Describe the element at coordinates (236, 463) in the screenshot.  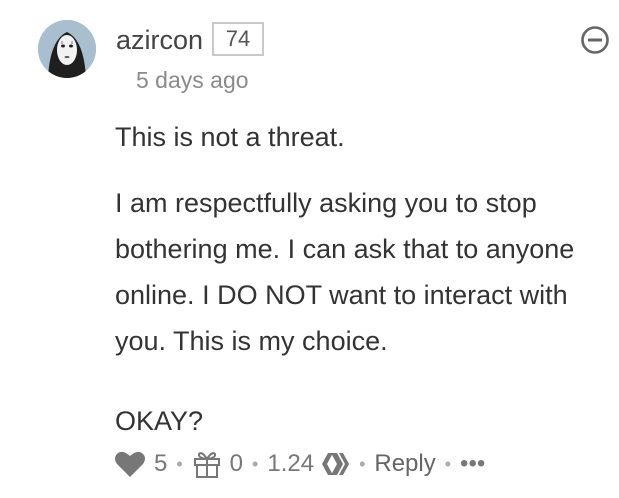
I see `gift-count: 0` at that location.